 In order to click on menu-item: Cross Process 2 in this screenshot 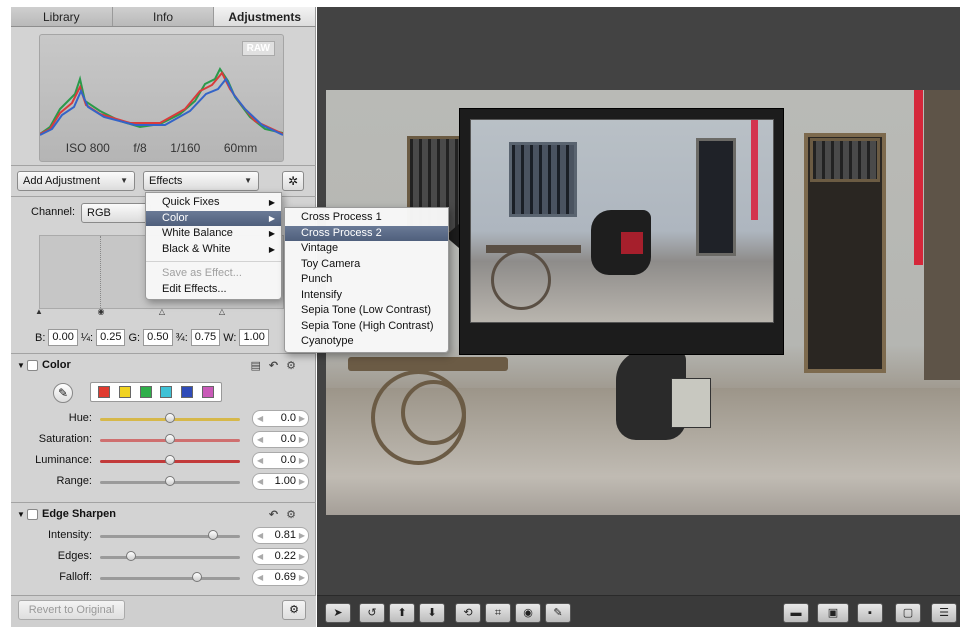, I will do `click(366, 233)`.